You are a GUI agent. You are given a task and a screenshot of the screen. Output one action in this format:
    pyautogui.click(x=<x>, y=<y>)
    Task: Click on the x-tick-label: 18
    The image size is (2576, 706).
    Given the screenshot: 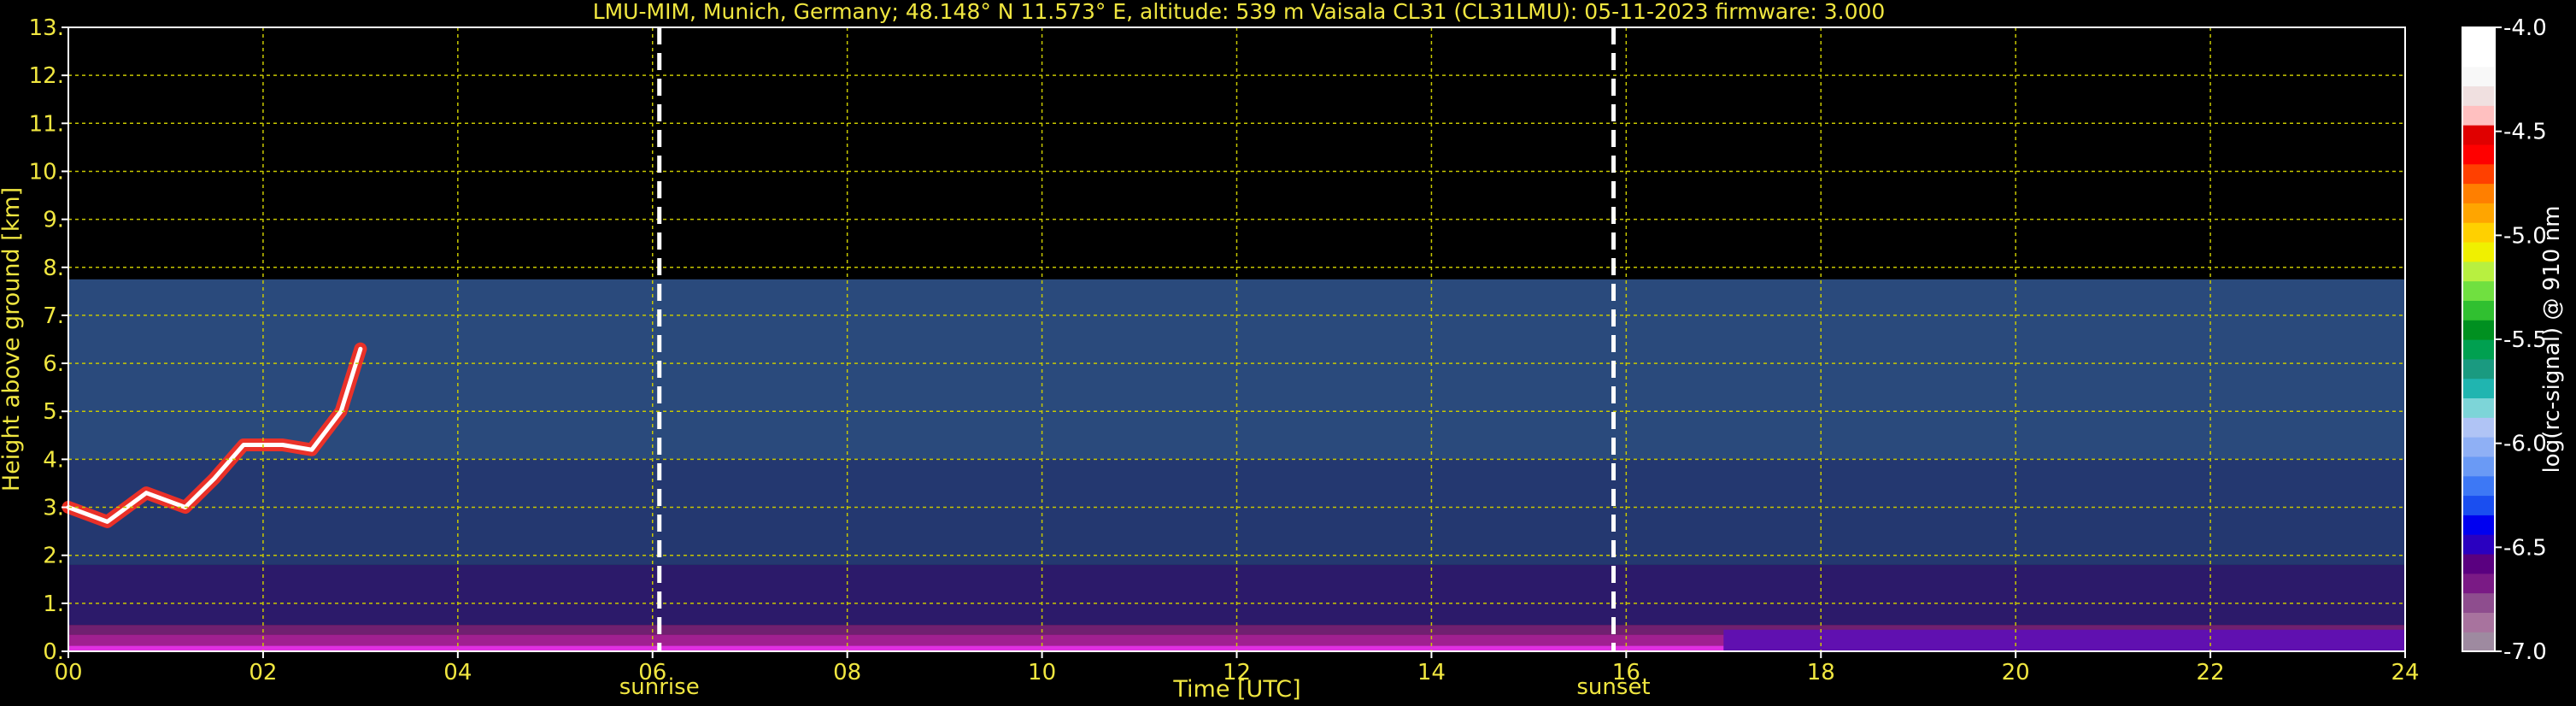 What is the action you would take?
    pyautogui.click(x=1821, y=672)
    